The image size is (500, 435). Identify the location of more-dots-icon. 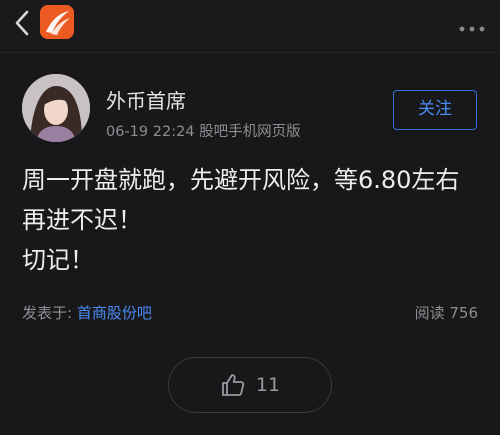
(472, 25).